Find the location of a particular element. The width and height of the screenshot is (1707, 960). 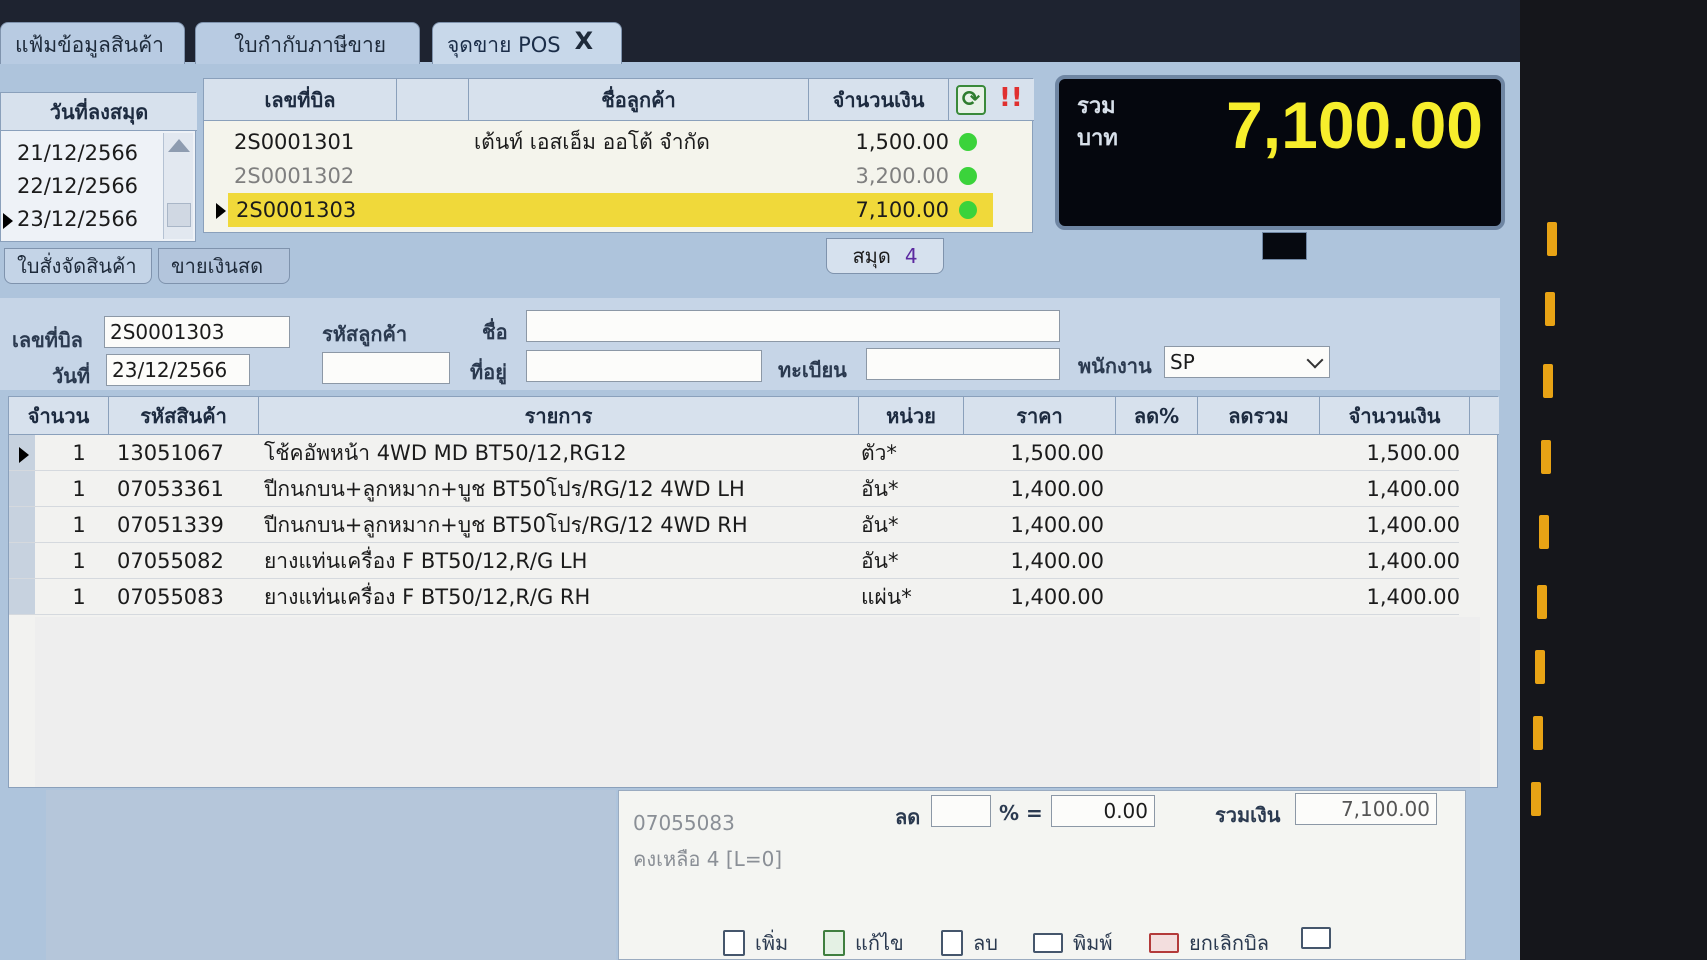

report-icon is located at coordinates (1316, 938).